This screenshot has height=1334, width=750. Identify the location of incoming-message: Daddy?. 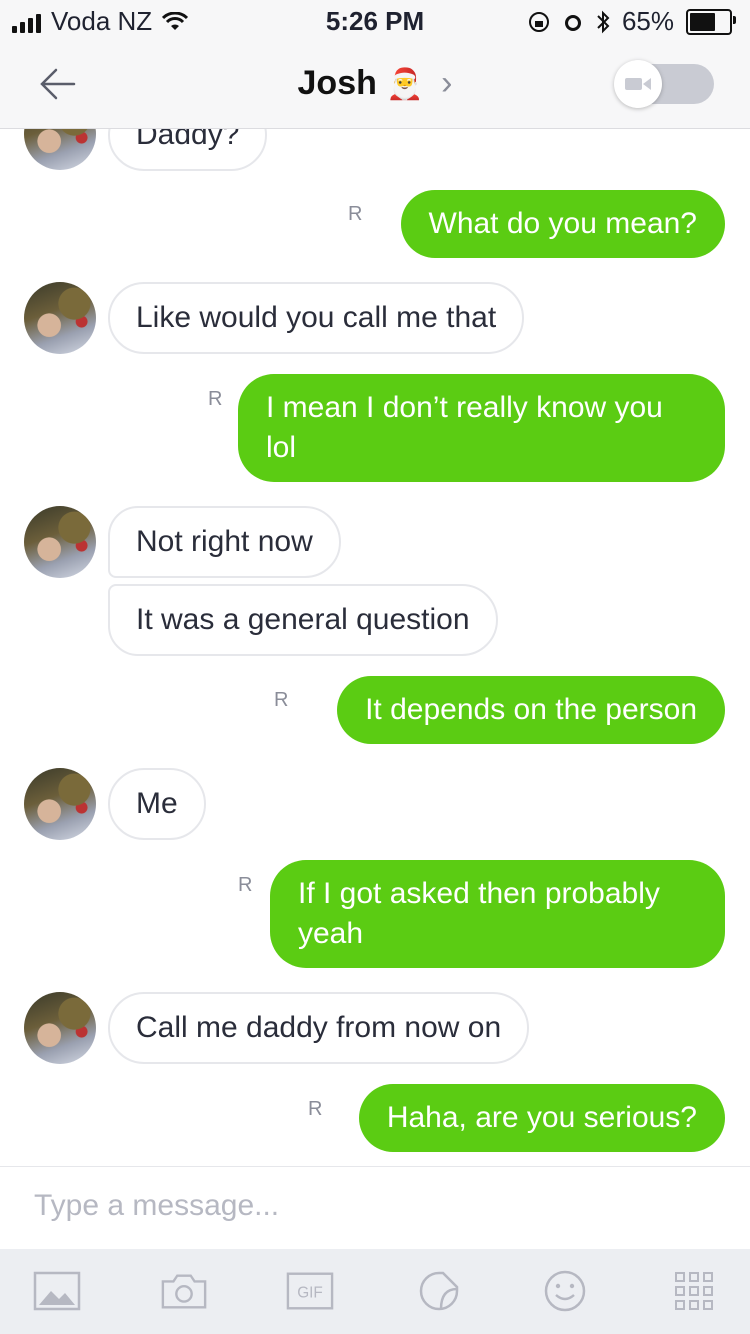
(188, 150).